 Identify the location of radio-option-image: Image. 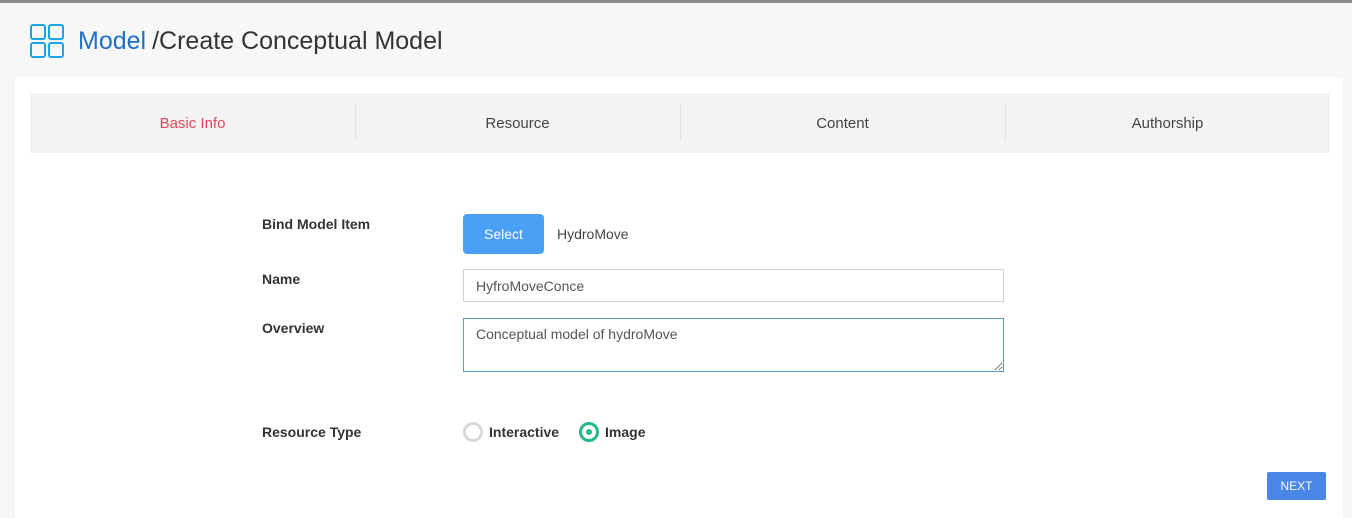
(612, 432).